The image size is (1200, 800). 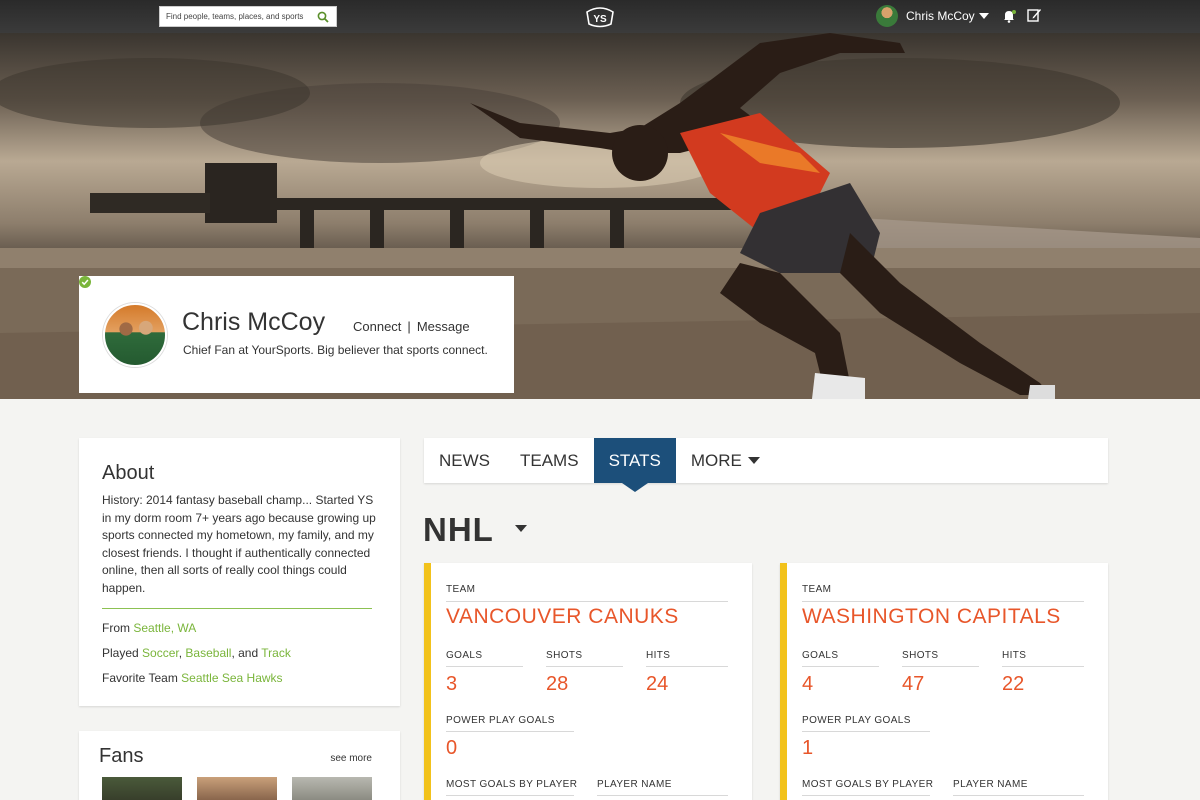 I want to click on team-name: VANCOUVER CANUKS, so click(x=562, y=617).